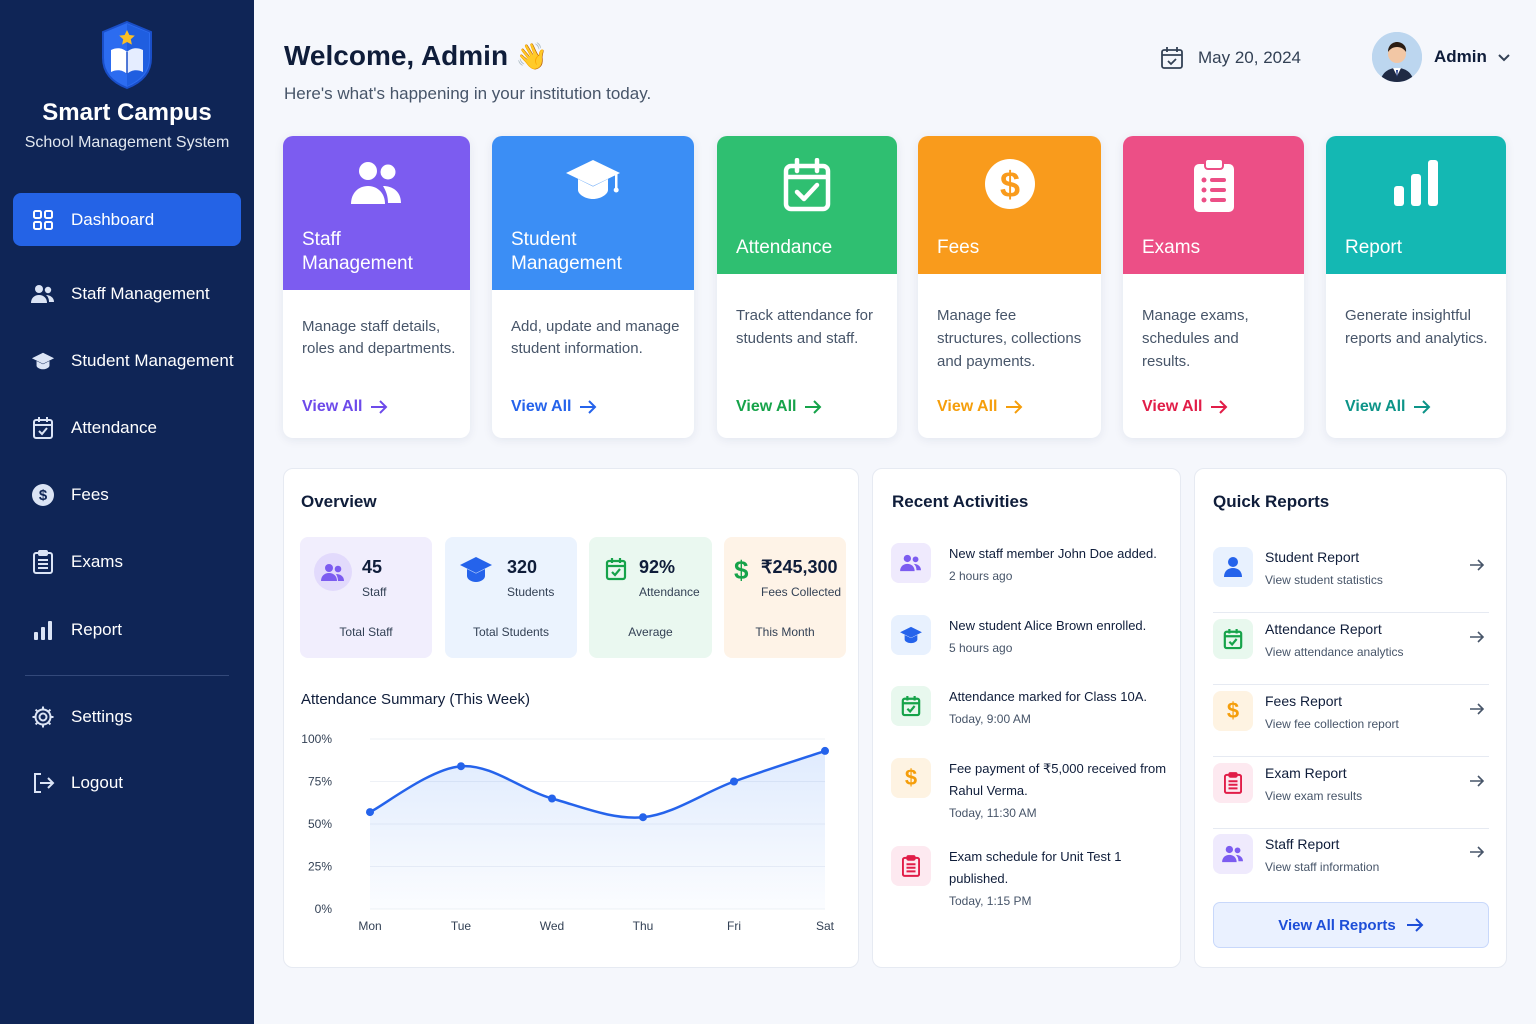  Describe the element at coordinates (981, 648) in the screenshot. I see `activity-time: 5 hours ago` at that location.